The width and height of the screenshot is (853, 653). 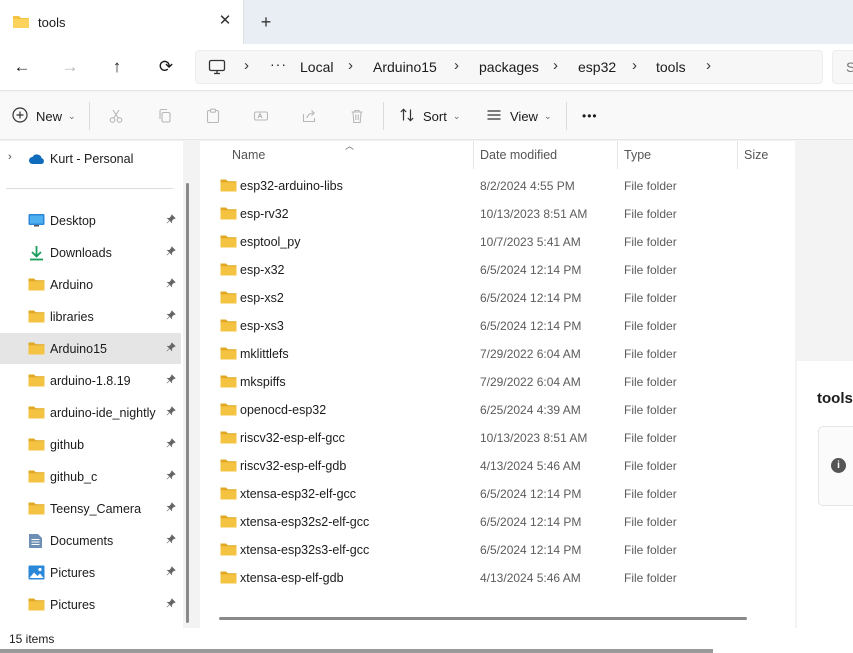 I want to click on sidebar-item-onedrive: › Kurt - Personal, so click(x=90, y=158).